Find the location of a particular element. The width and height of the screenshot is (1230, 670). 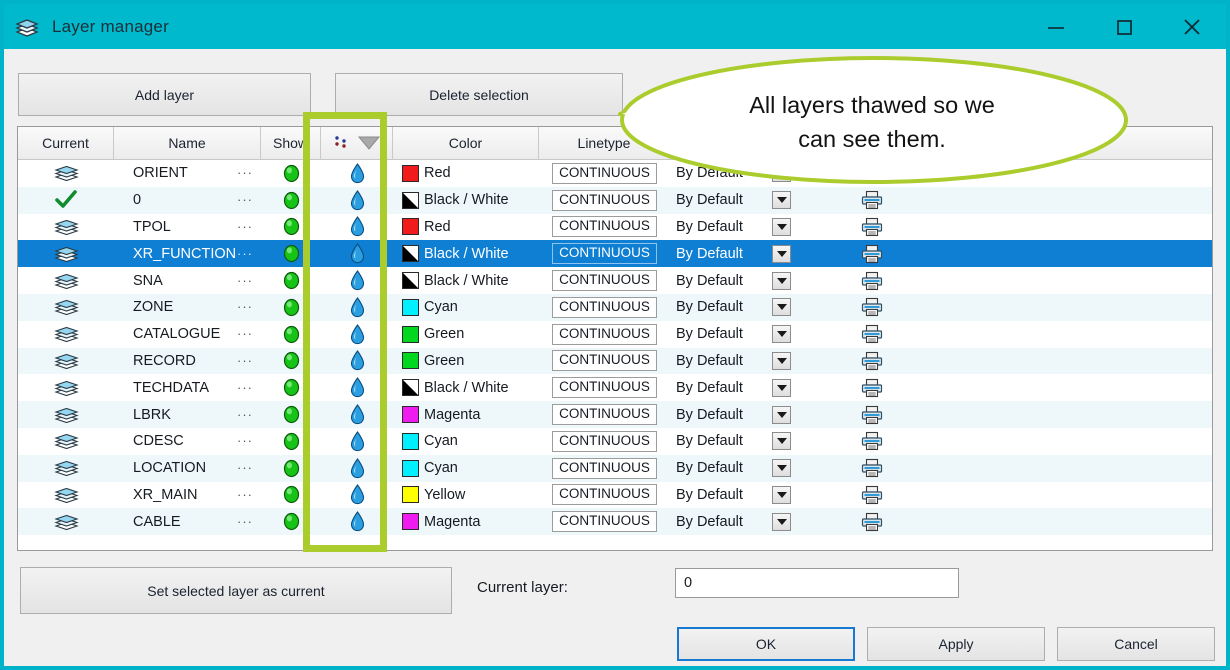

cell-color: Green is located at coordinates (466, 334).